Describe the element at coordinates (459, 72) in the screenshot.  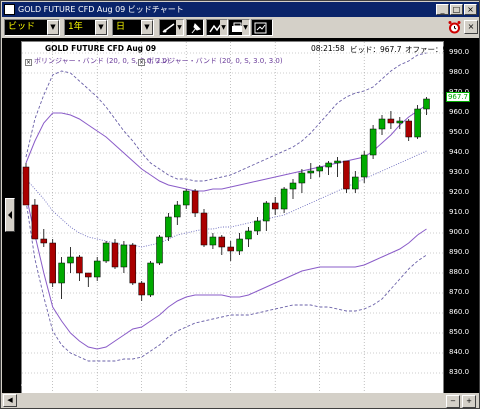
I see `y-tick-label: 980.0` at that location.